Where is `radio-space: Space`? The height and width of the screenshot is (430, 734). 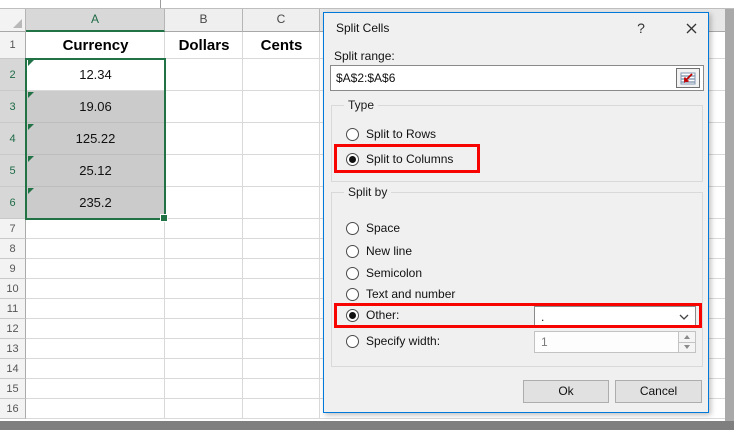 radio-space: Space is located at coordinates (373, 228).